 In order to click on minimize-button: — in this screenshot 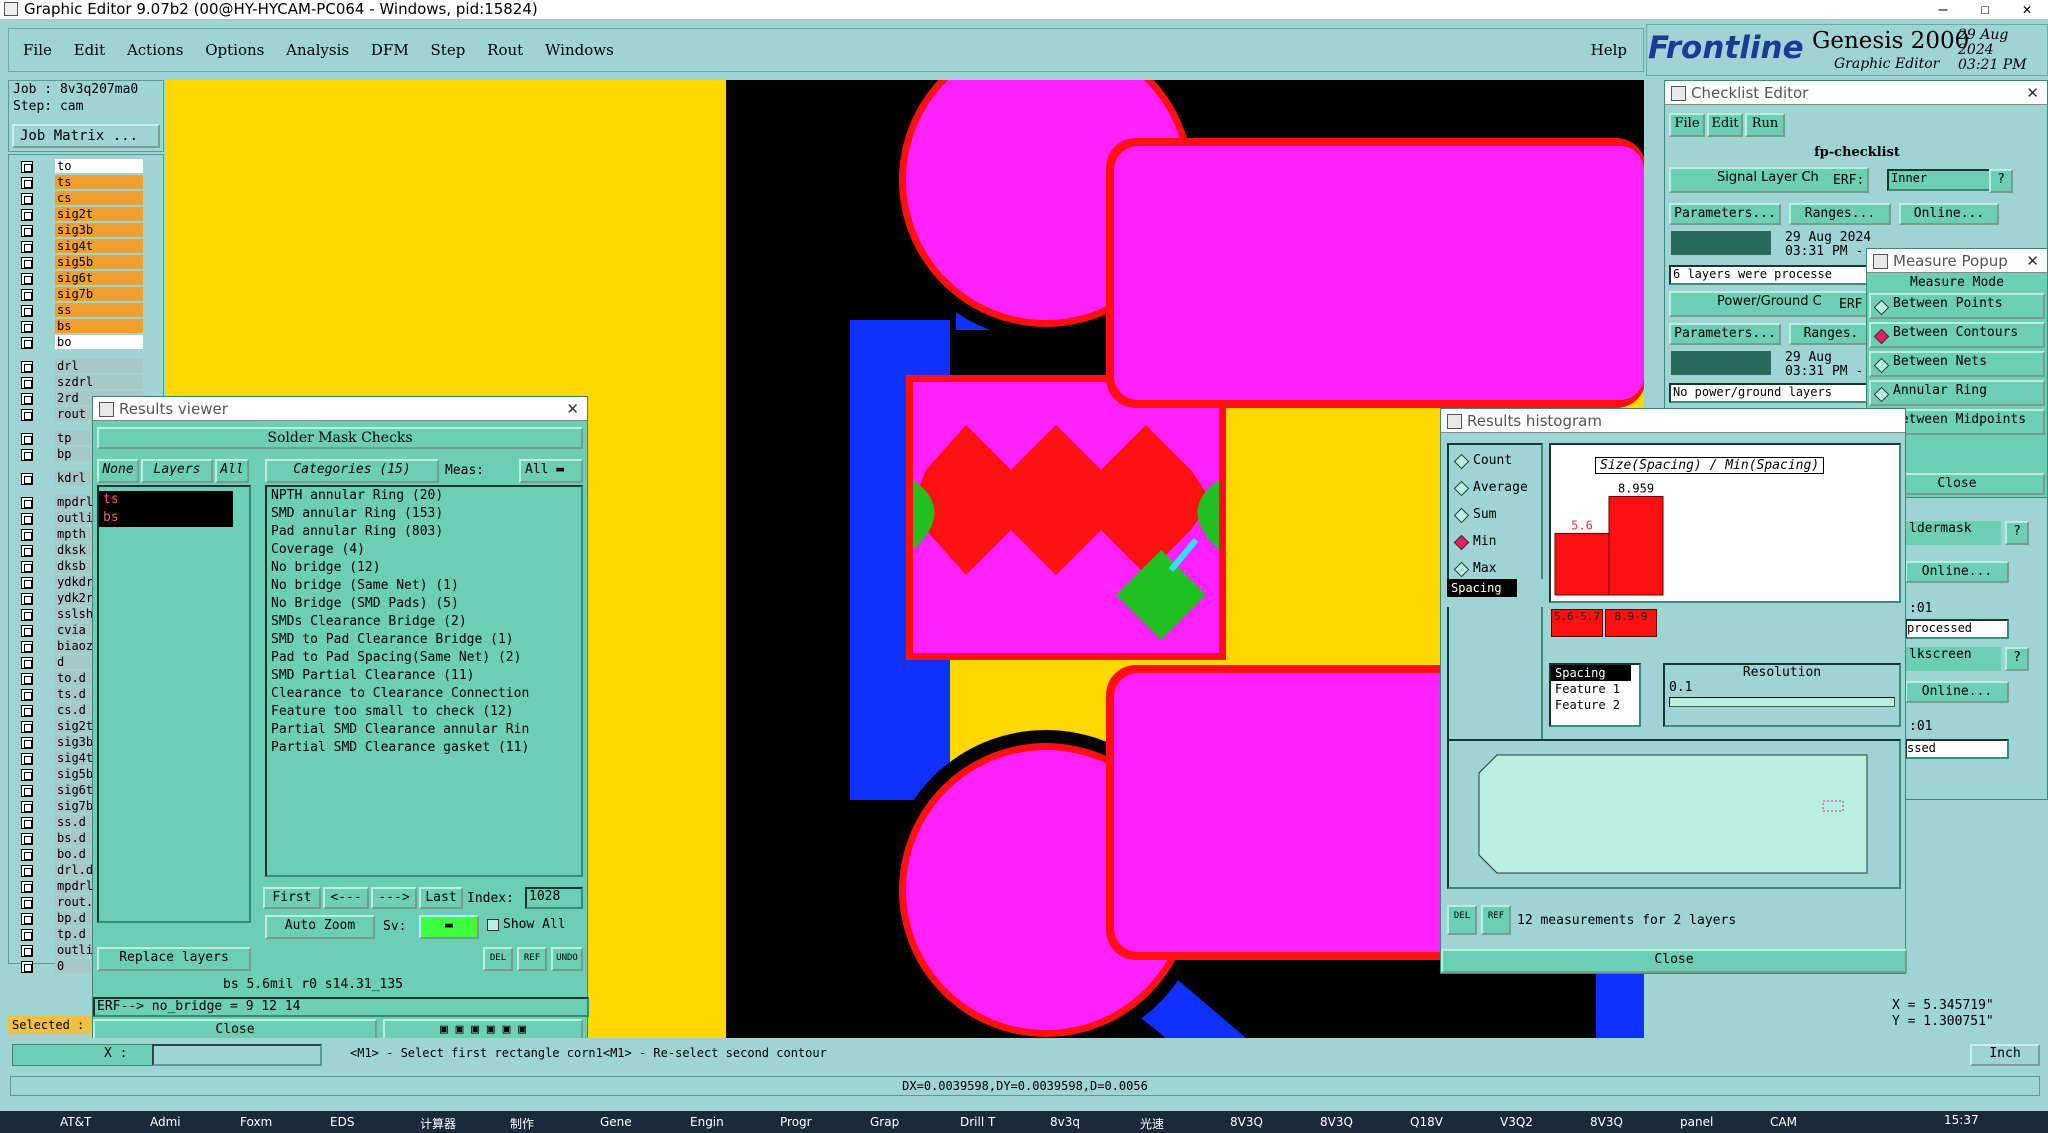, I will do `click(1943, 10)`.